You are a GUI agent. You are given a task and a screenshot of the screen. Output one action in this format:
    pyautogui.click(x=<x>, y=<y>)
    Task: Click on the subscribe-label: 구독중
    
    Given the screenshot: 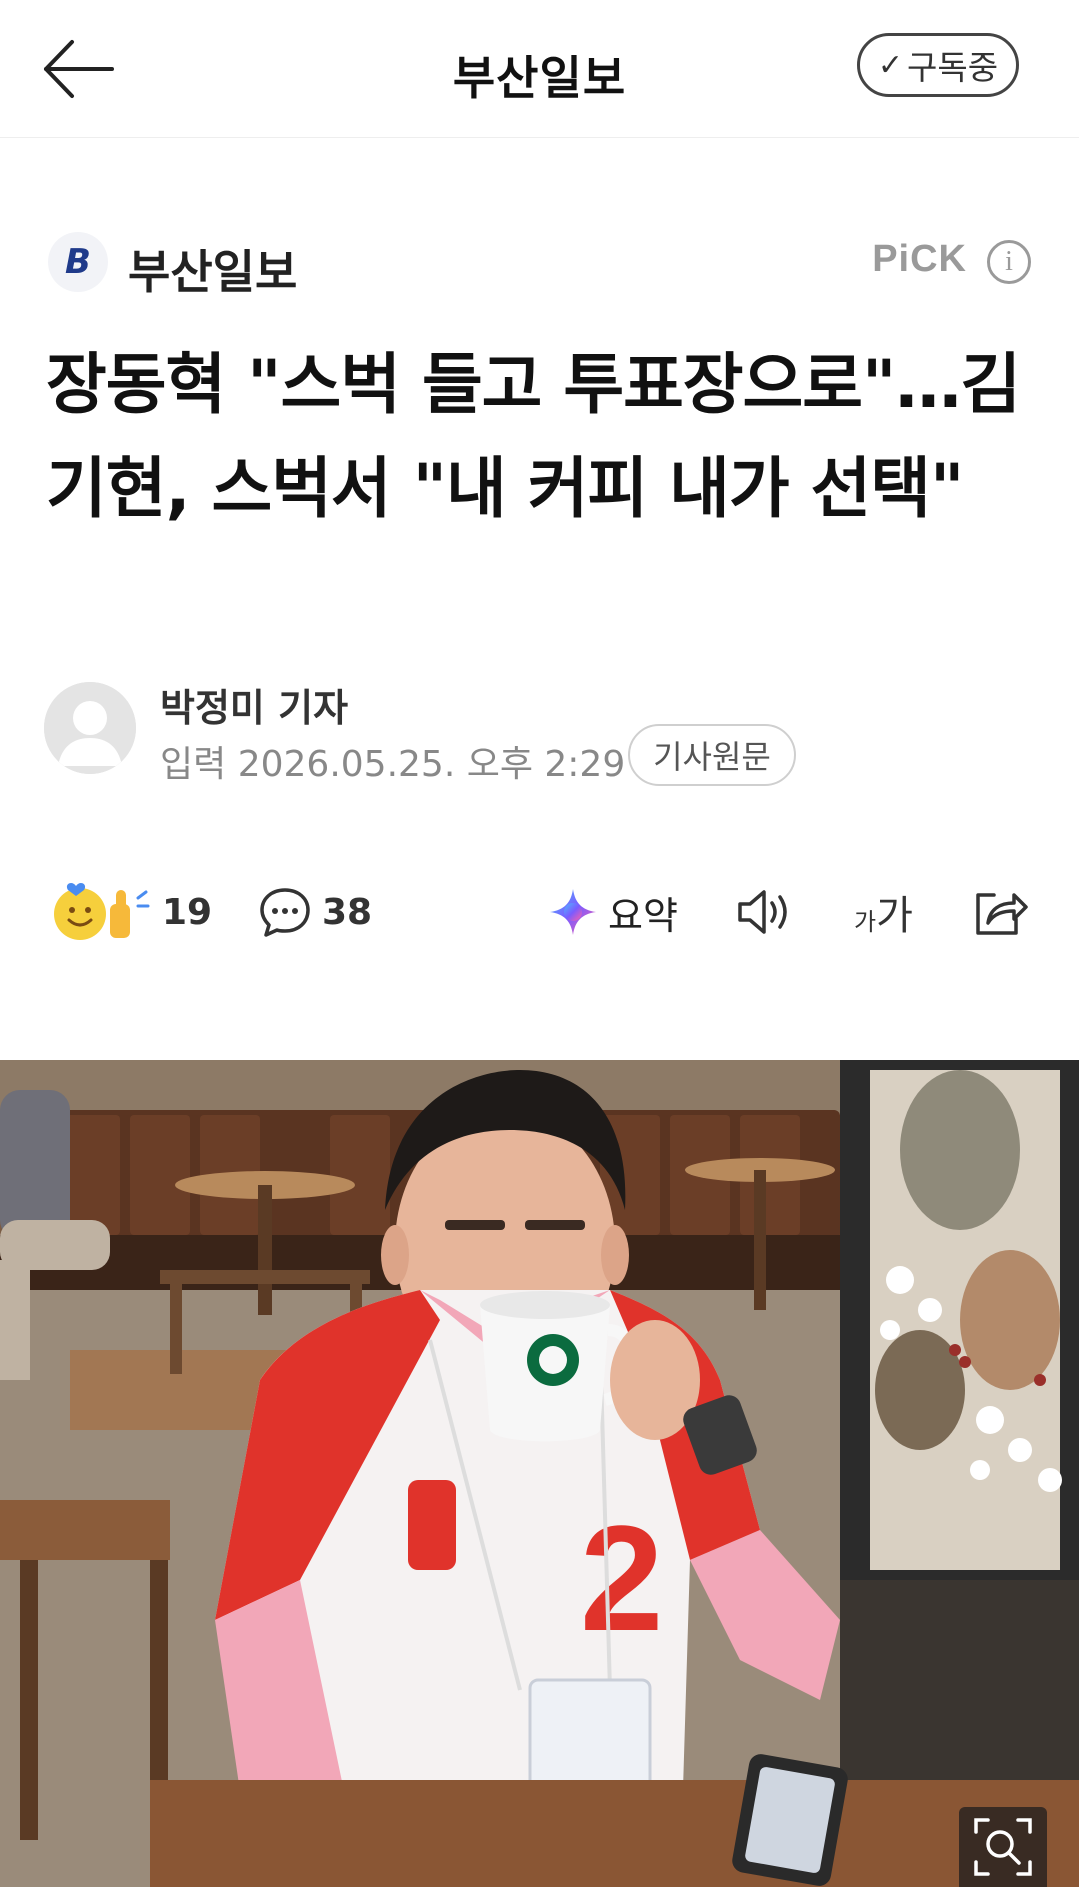 What is the action you would take?
    pyautogui.click(x=953, y=67)
    